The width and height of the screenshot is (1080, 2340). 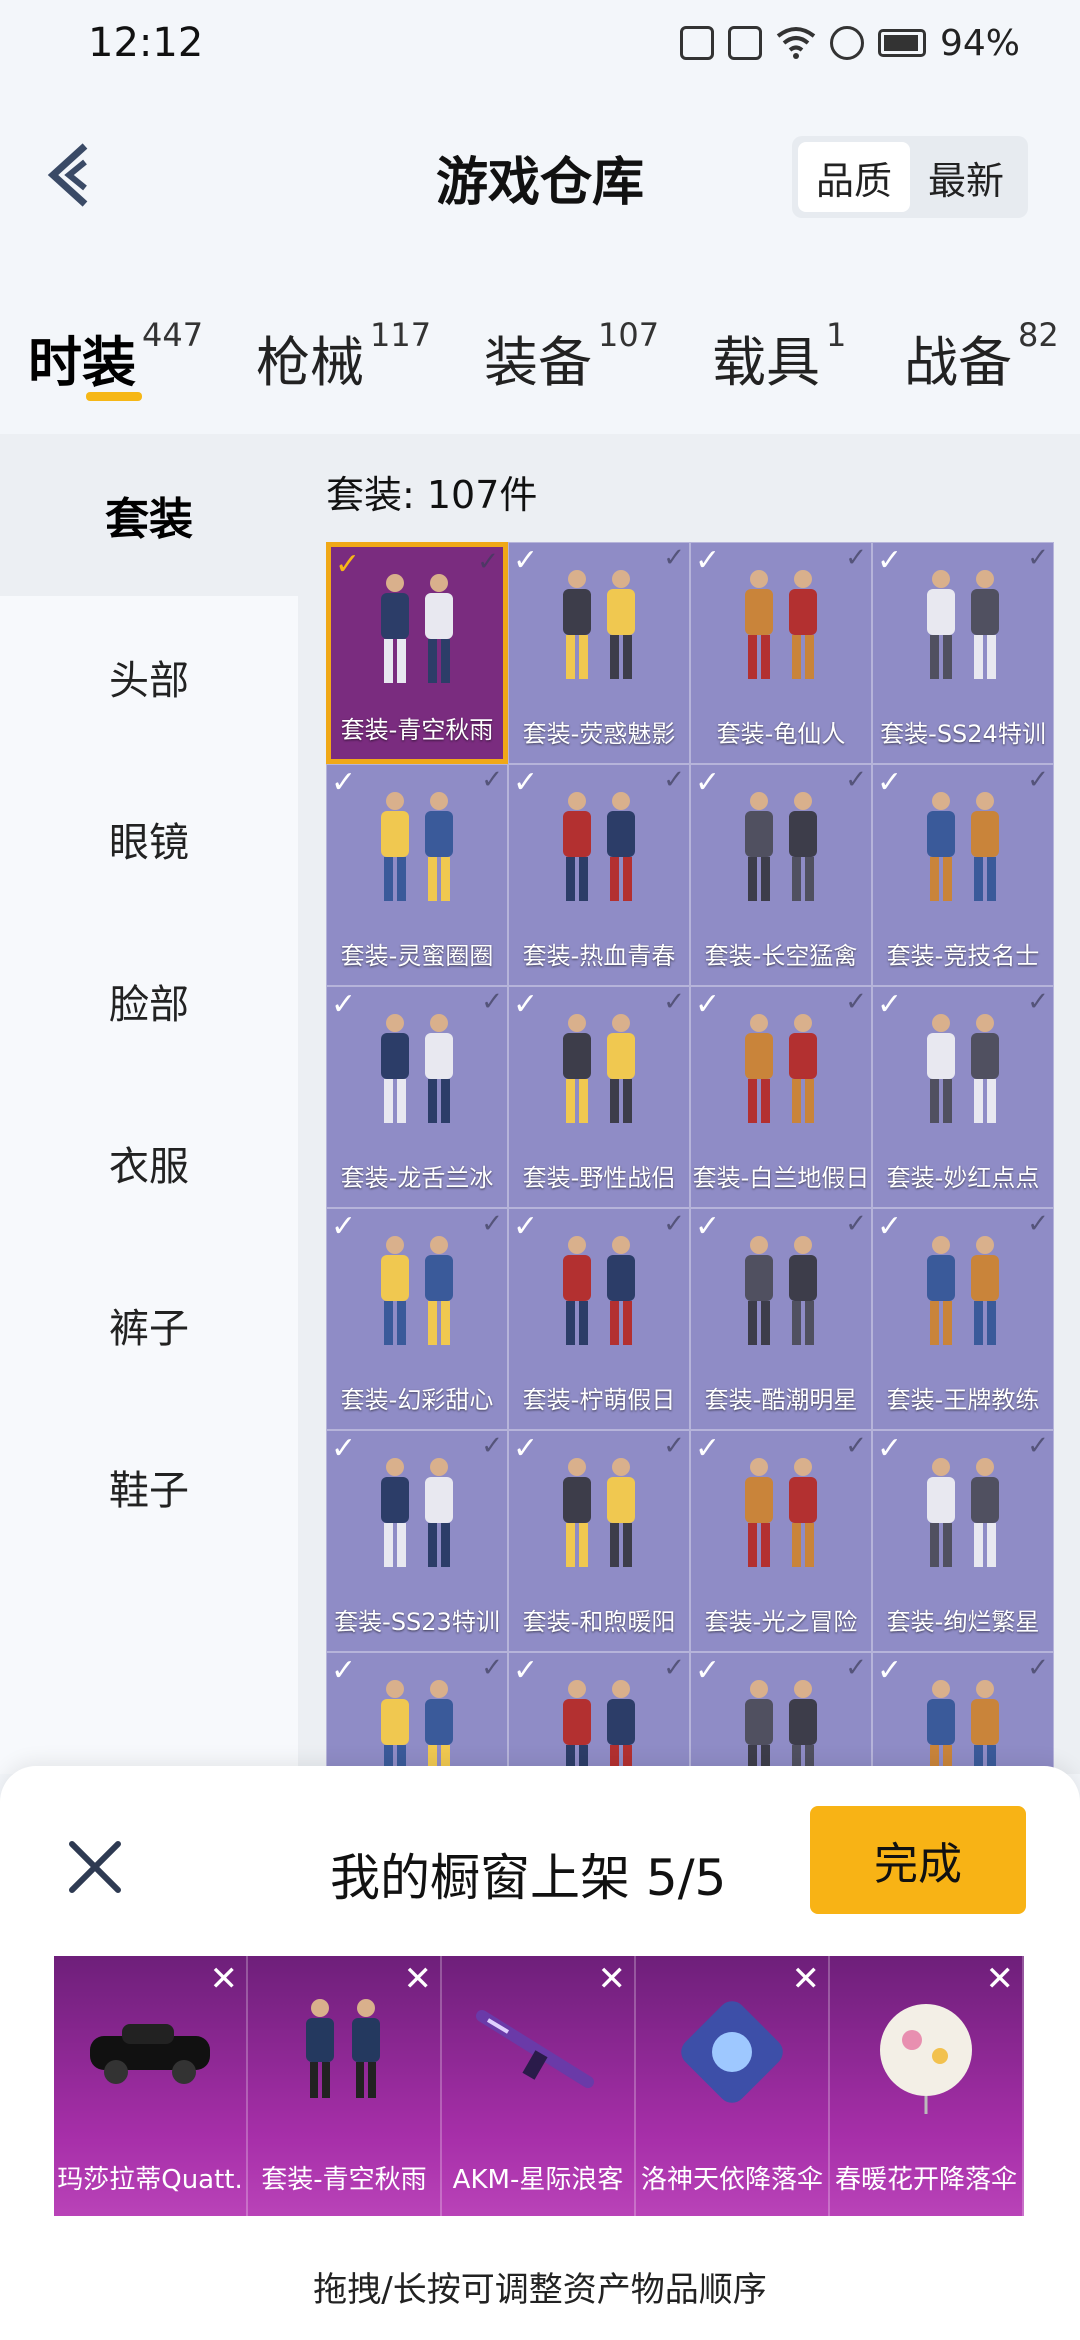 I want to click on item-card: ✓ ✓ 套装-灵蜜圈圈, so click(x=417, y=875).